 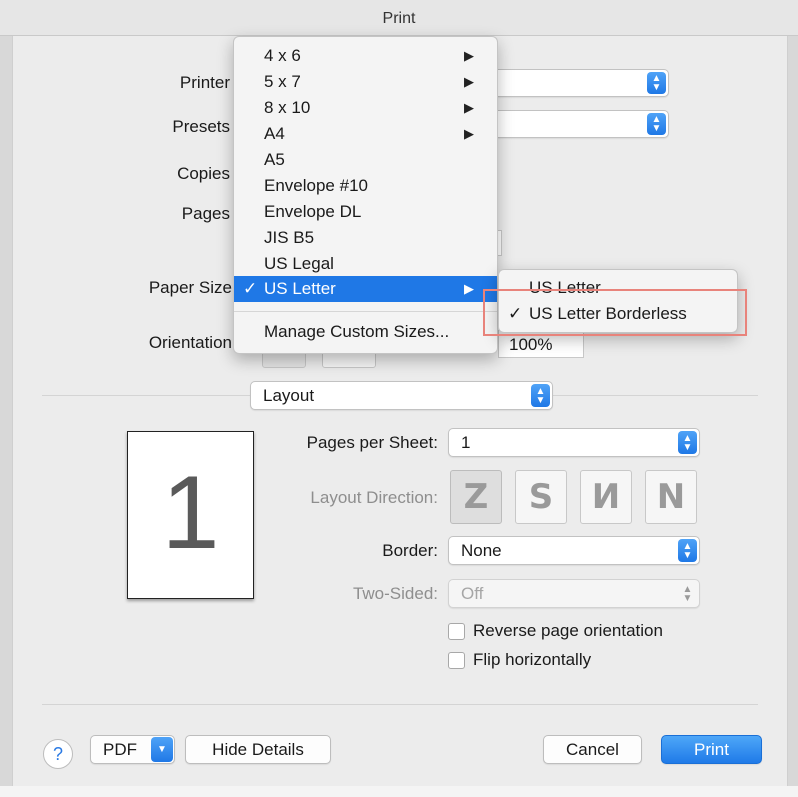 I want to click on presets-popup: ▲ ▼, so click(x=574, y=124).